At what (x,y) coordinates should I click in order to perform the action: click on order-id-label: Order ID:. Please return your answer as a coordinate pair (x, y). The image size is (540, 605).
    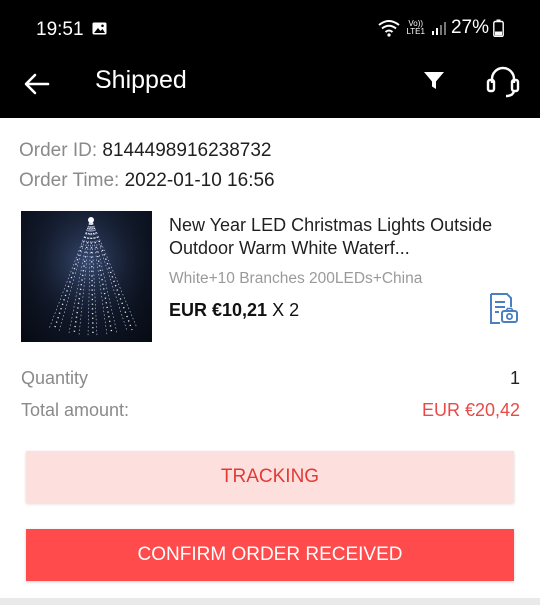
    Looking at the image, I should click on (58, 150).